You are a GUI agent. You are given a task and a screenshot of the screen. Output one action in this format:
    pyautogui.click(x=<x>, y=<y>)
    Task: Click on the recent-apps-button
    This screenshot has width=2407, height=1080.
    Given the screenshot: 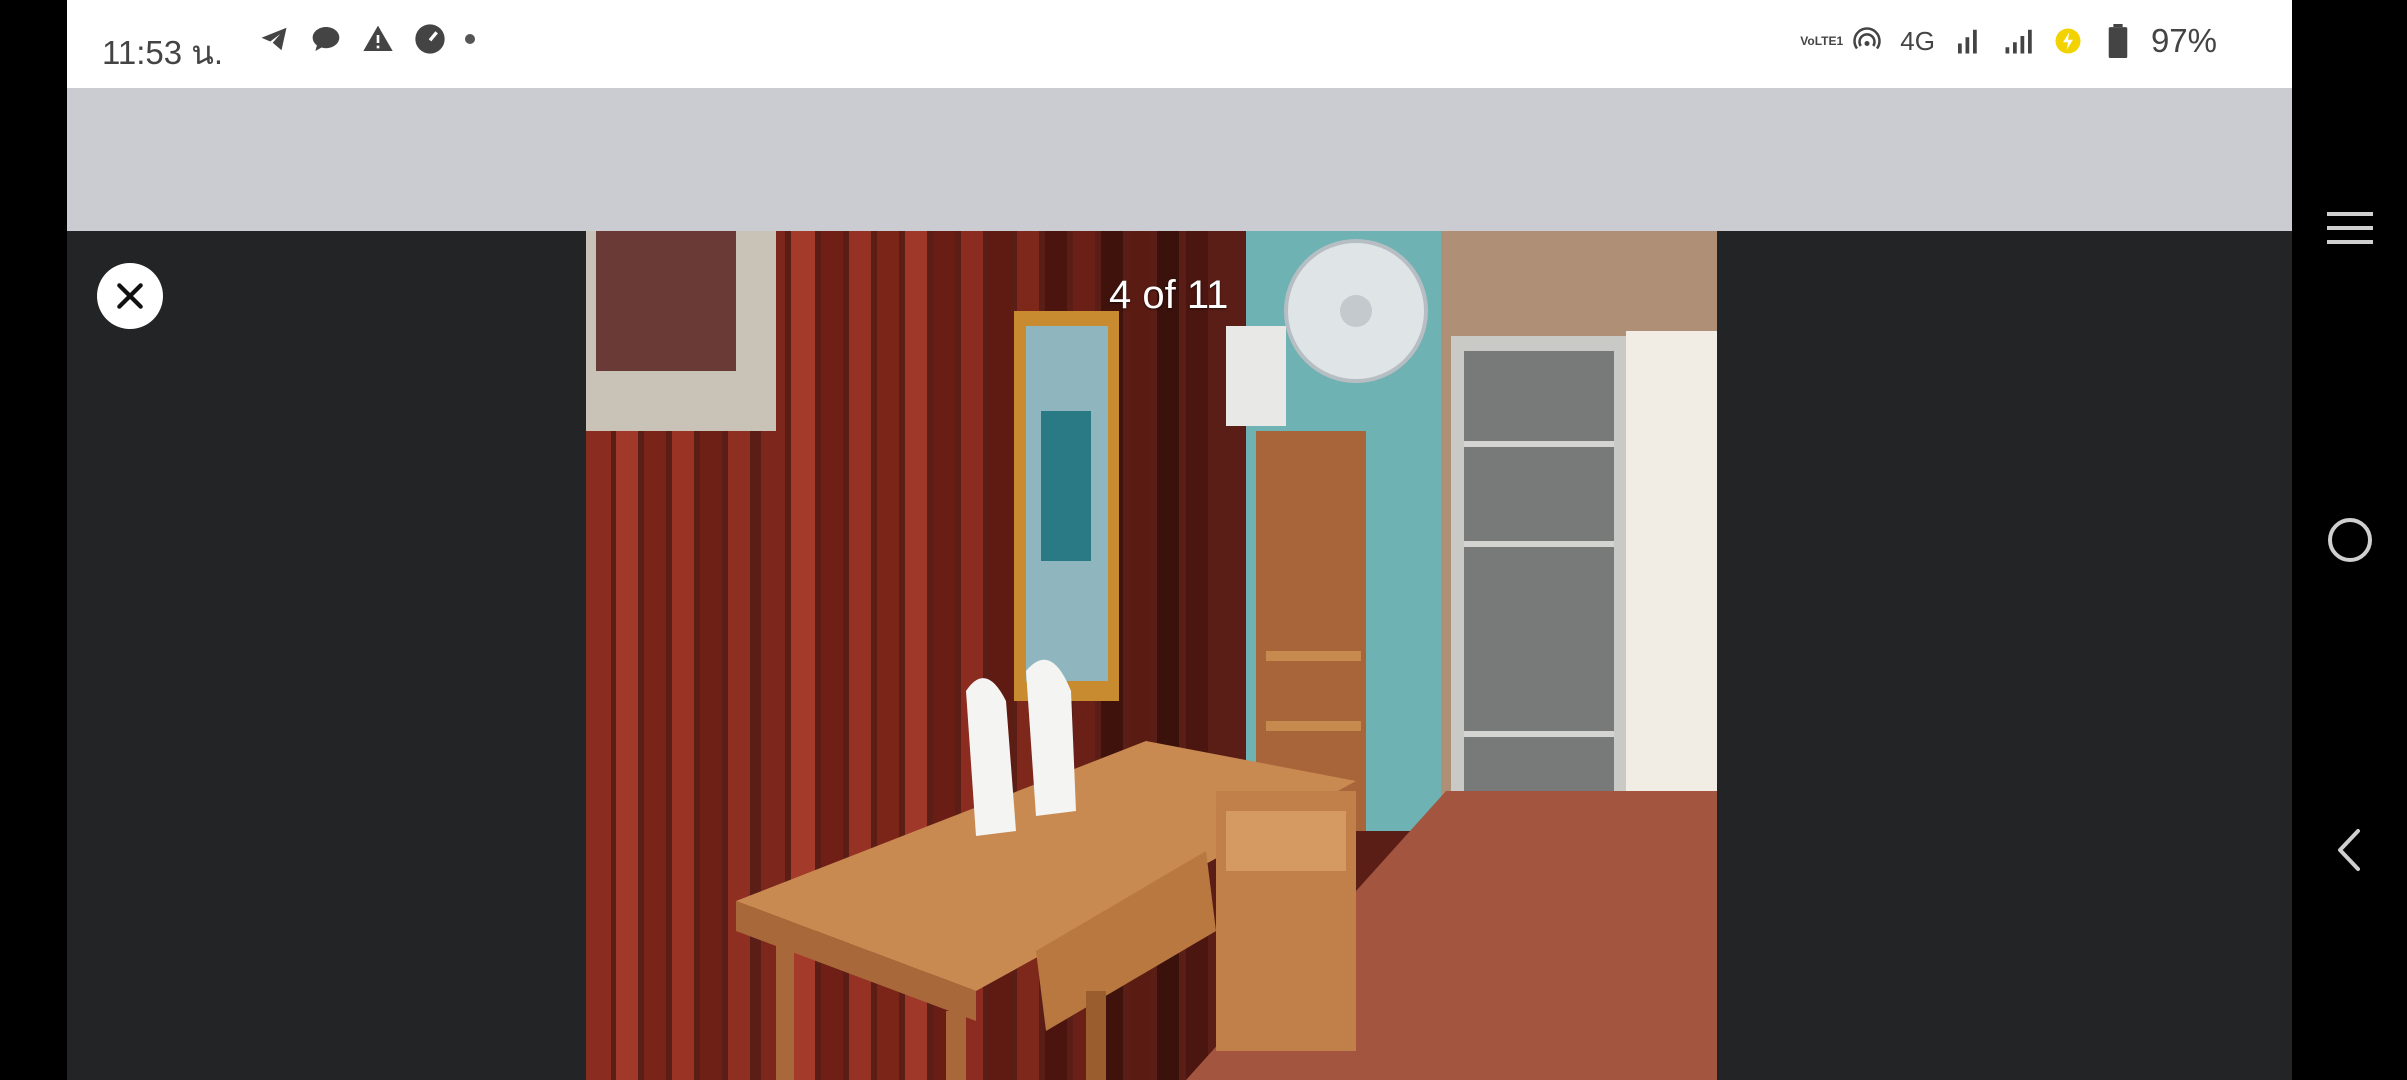 What is the action you would take?
    pyautogui.click(x=2350, y=228)
    